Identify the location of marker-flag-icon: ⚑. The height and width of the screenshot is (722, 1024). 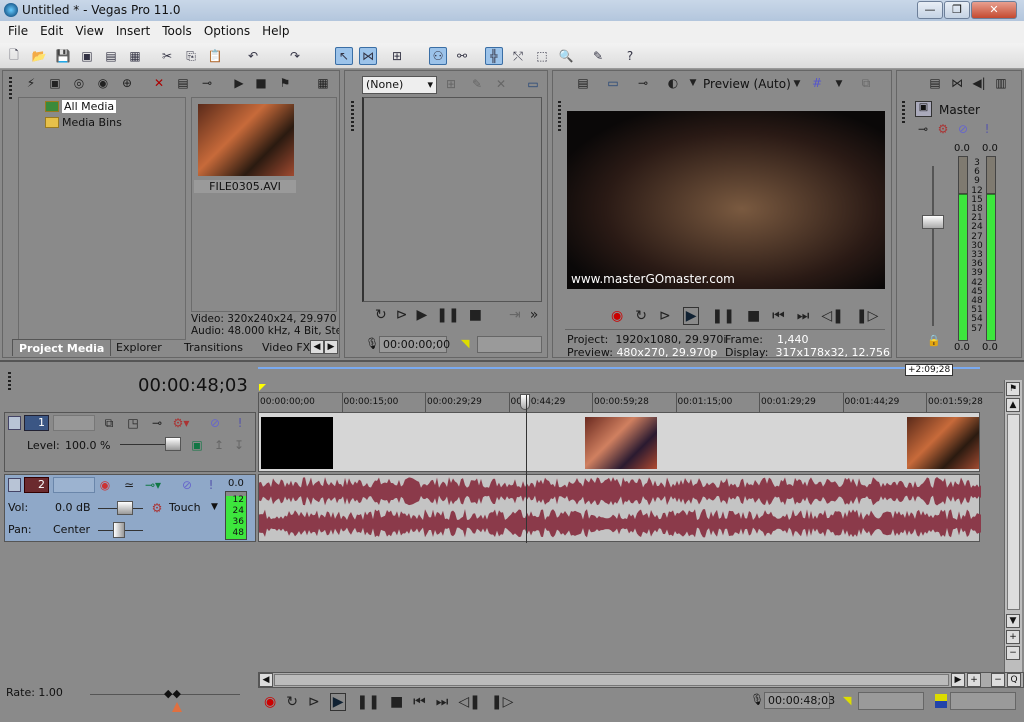
(1013, 389).